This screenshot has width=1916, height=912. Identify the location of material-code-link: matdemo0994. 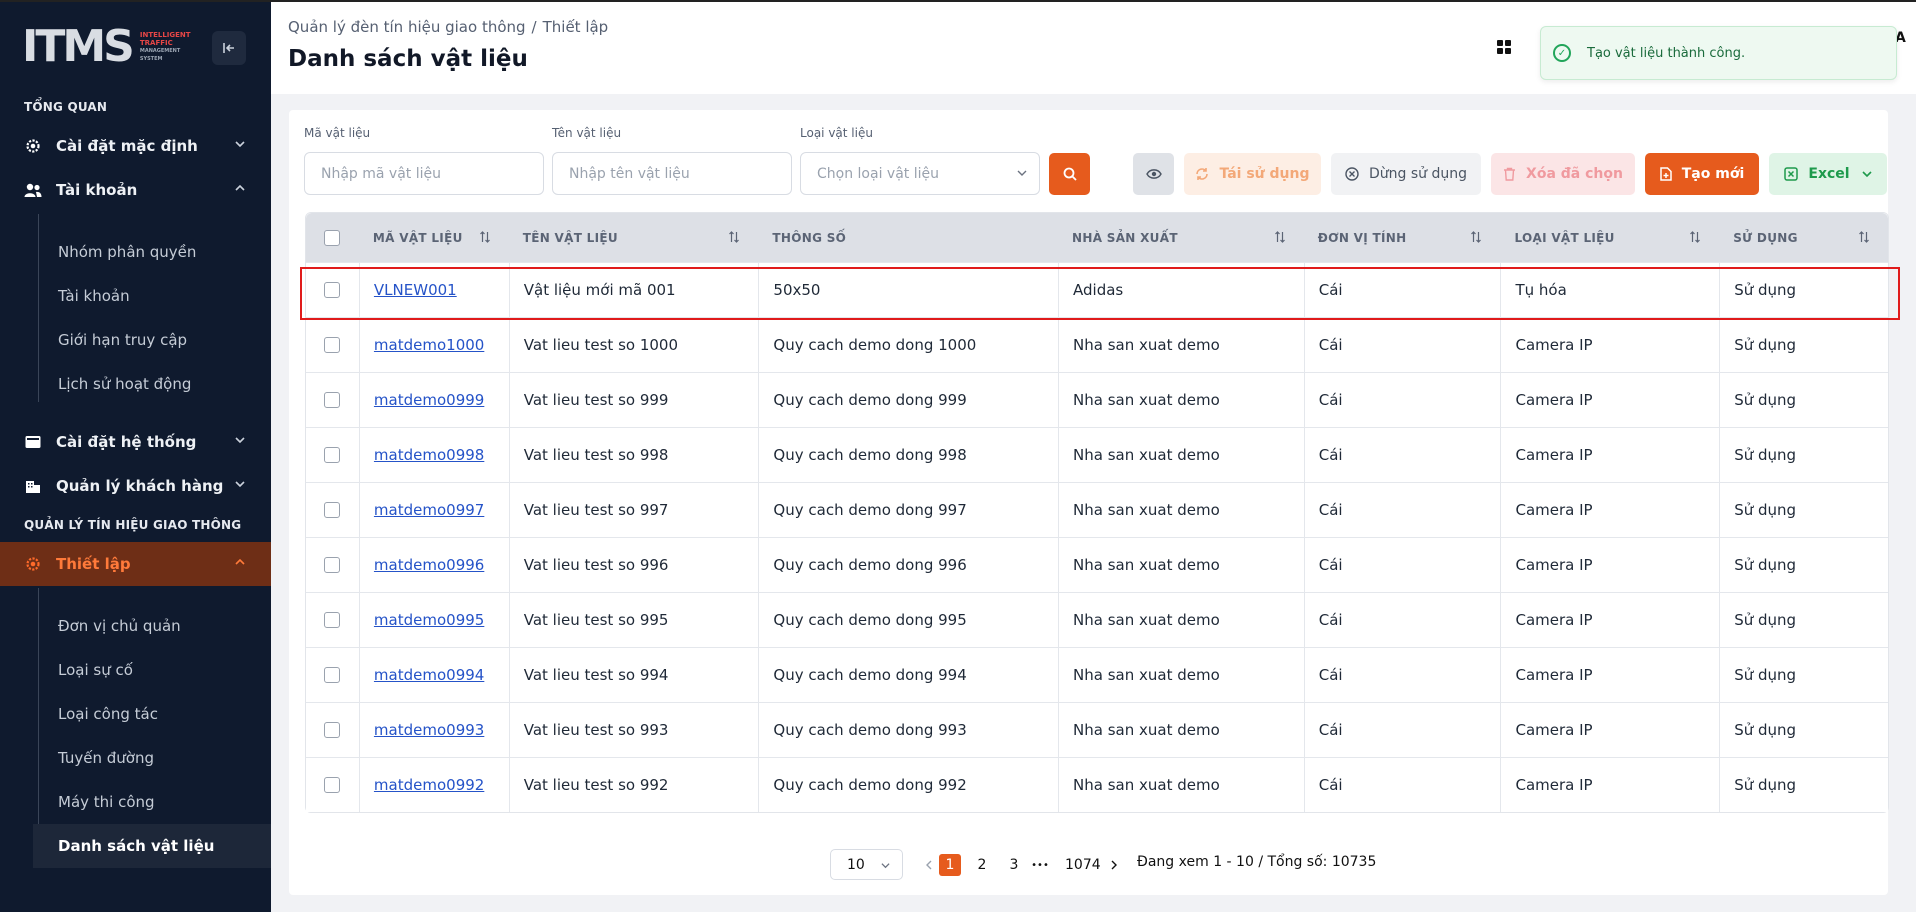
(429, 675).